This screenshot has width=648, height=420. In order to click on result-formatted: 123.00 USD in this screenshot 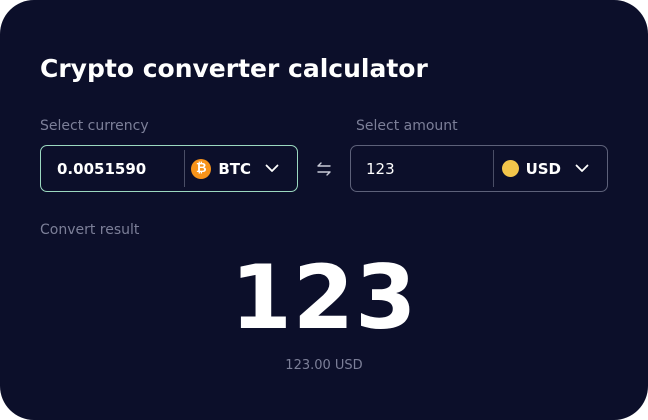, I will do `click(324, 365)`.